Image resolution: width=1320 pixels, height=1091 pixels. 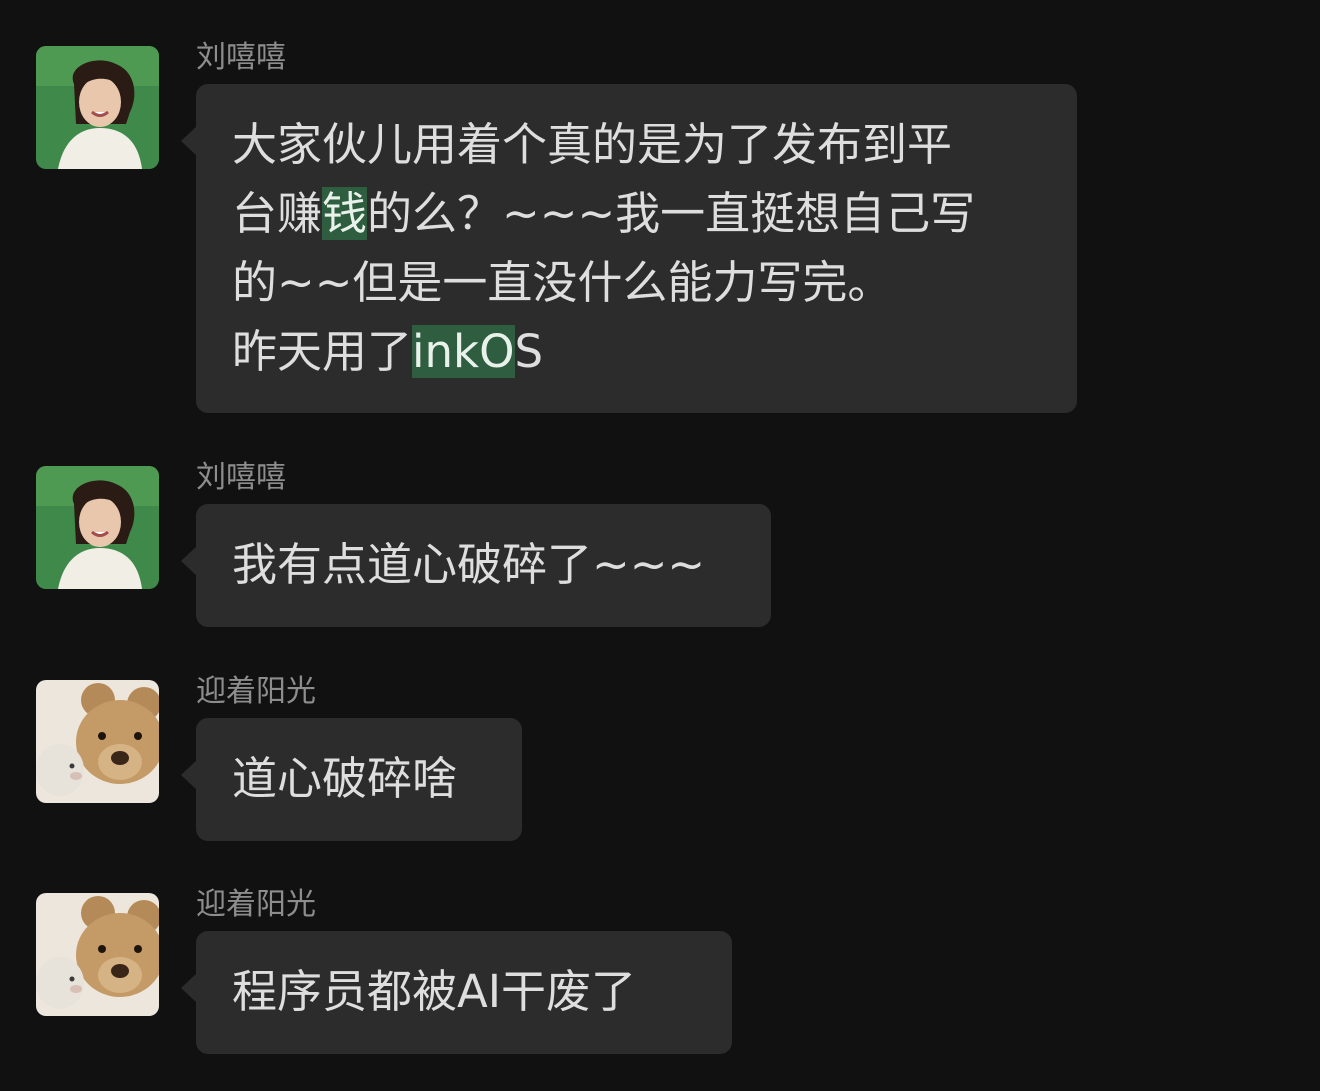 I want to click on message-bubble: 道心破碎啥, so click(x=351, y=779).